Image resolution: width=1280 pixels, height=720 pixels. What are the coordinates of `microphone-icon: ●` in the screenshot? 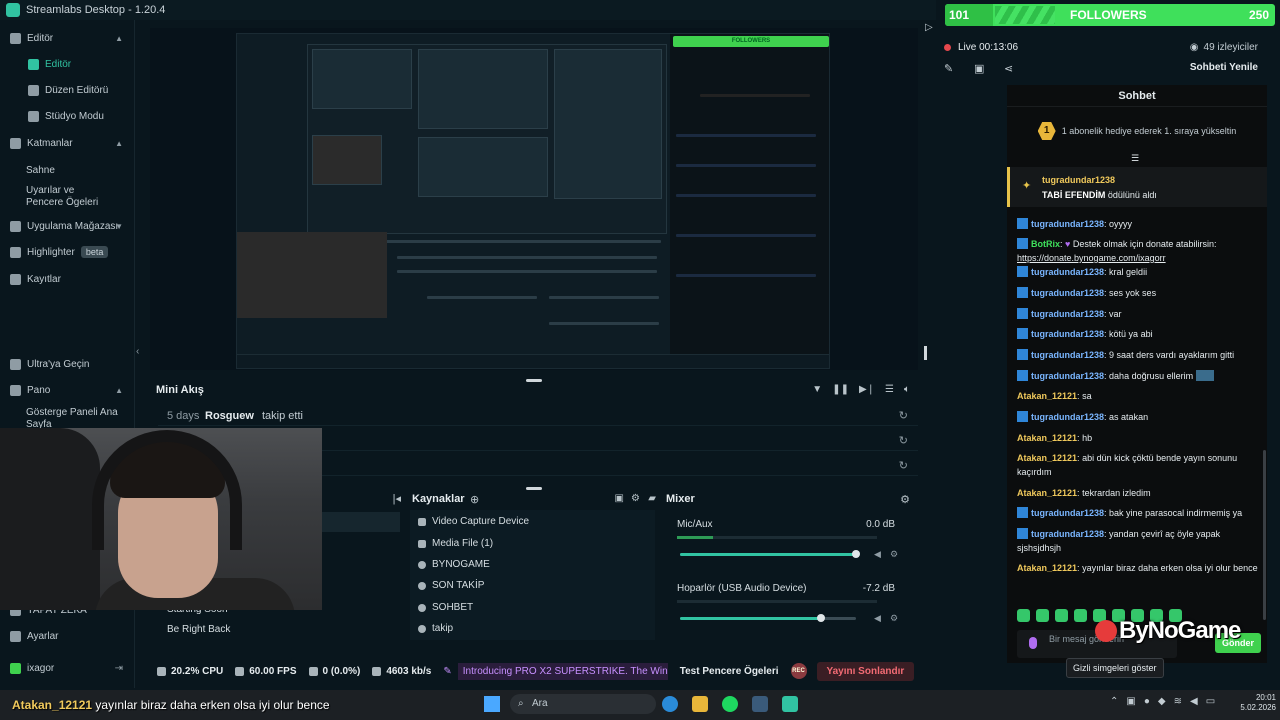 It's located at (1147, 701).